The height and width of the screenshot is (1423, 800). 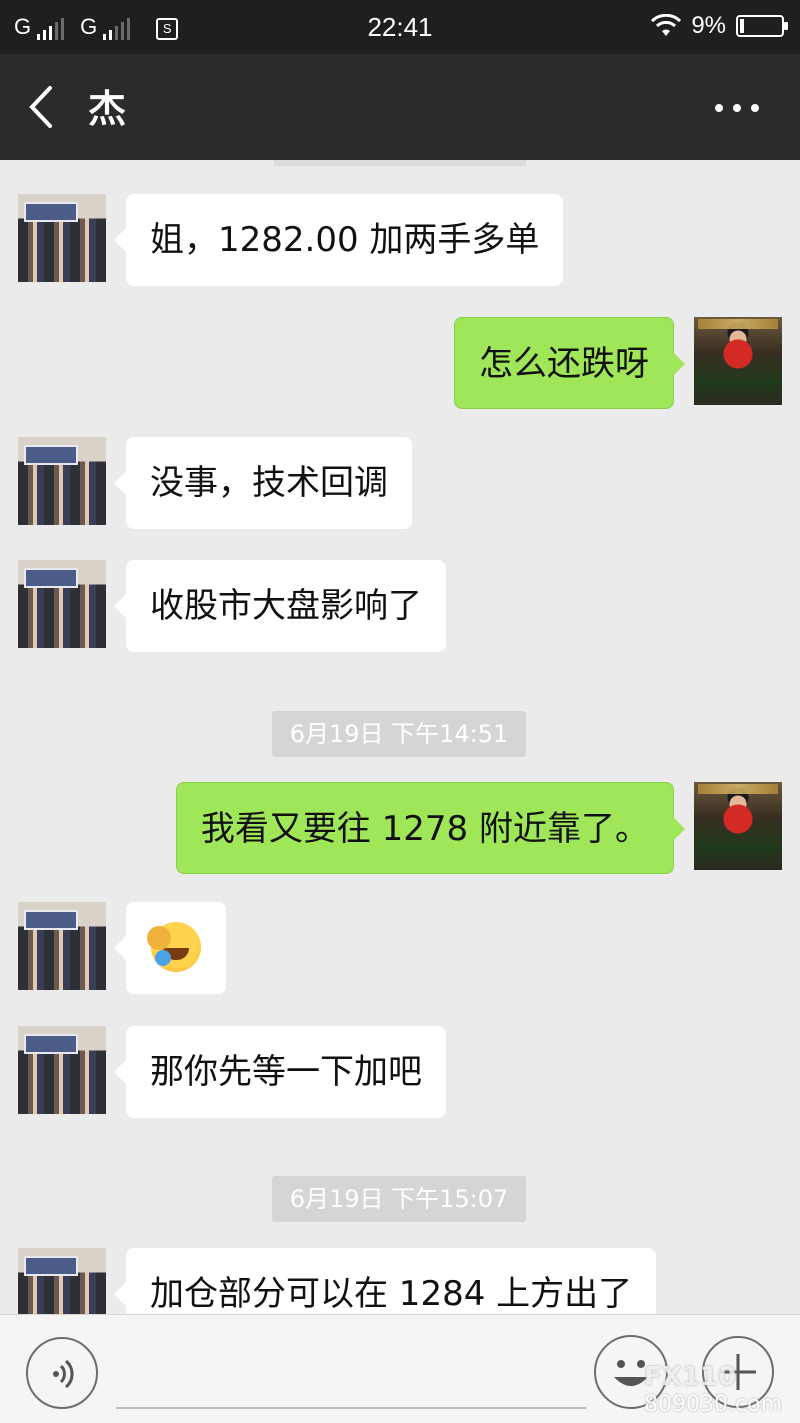 I want to click on message-bubble-incoming: 姐，1282.00 加两手多单, so click(x=338, y=240).